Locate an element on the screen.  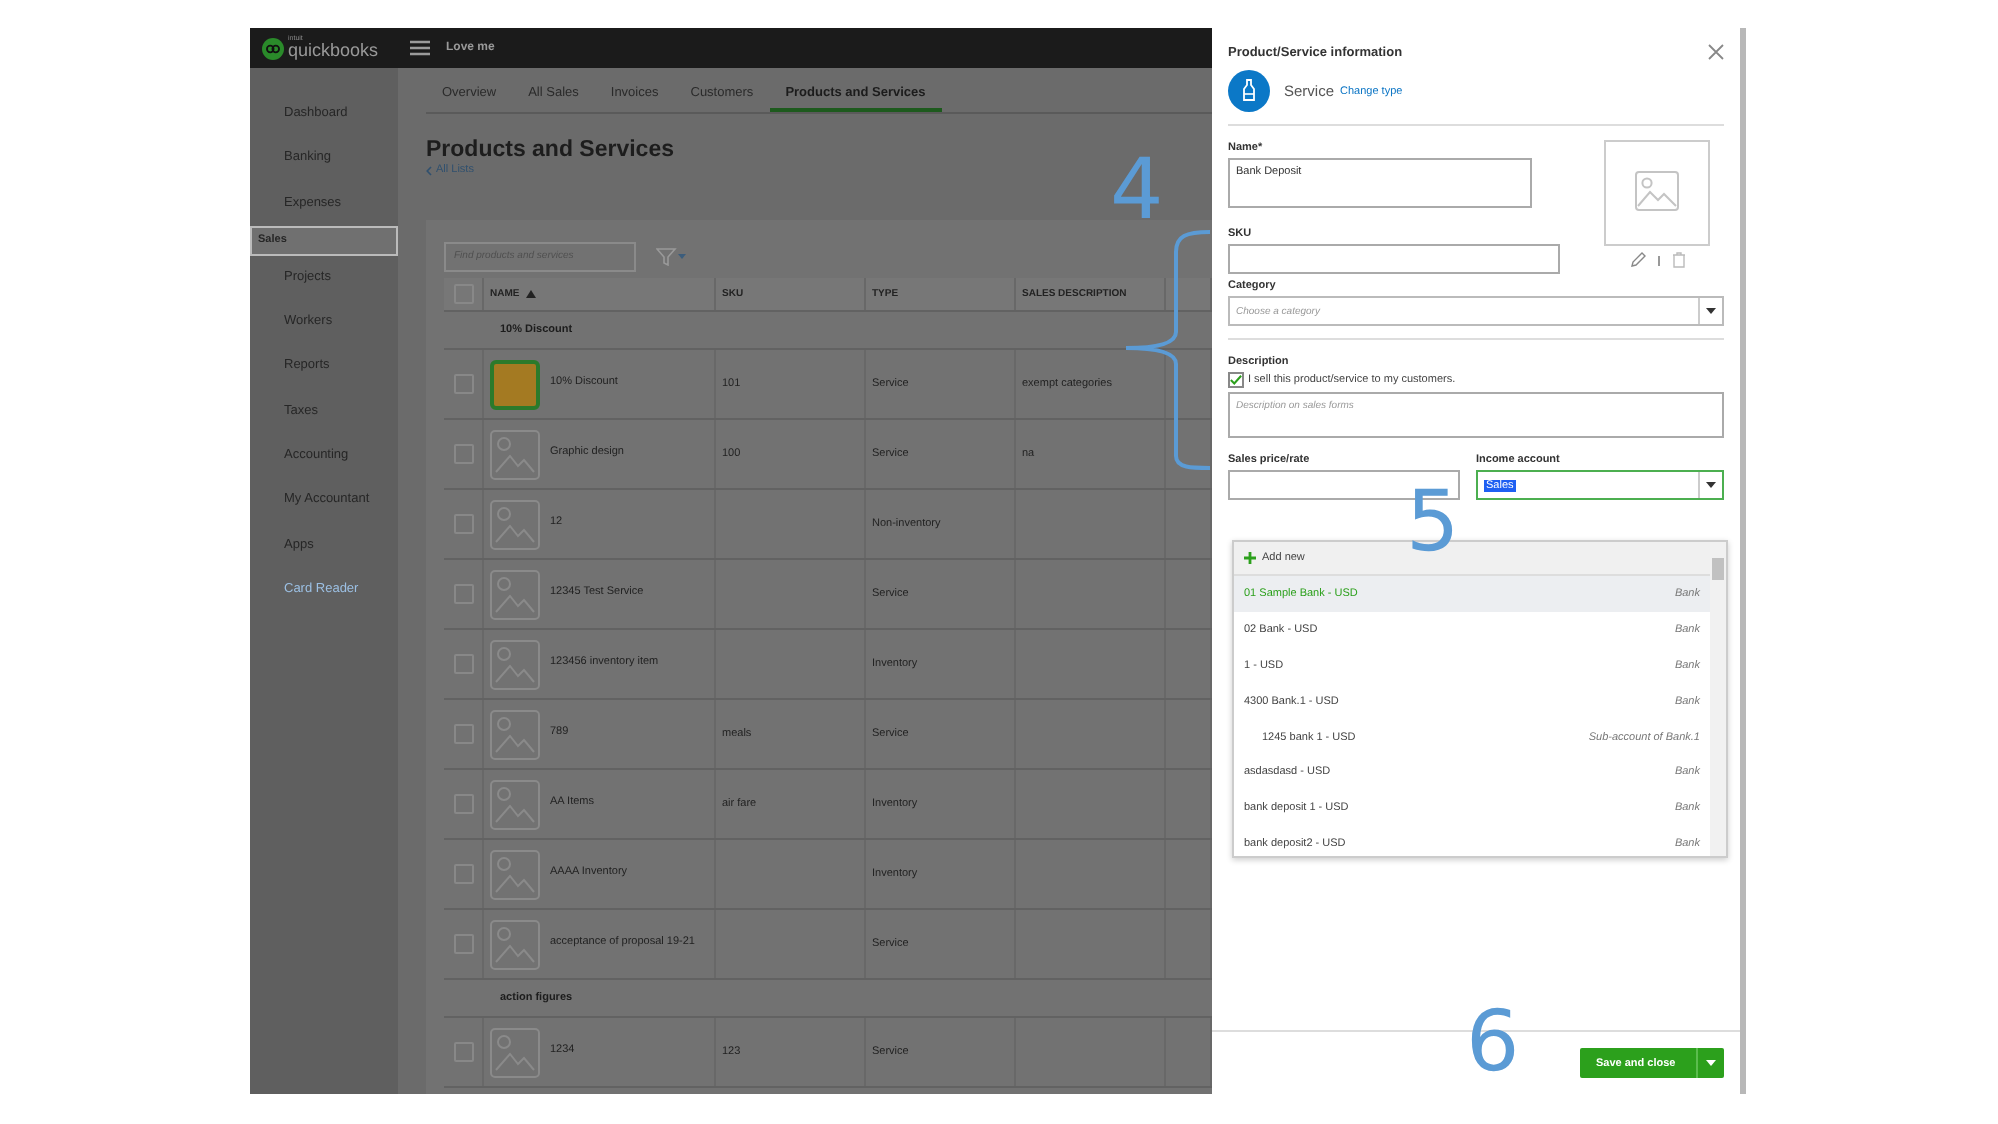
menu-icon is located at coordinates (420, 48).